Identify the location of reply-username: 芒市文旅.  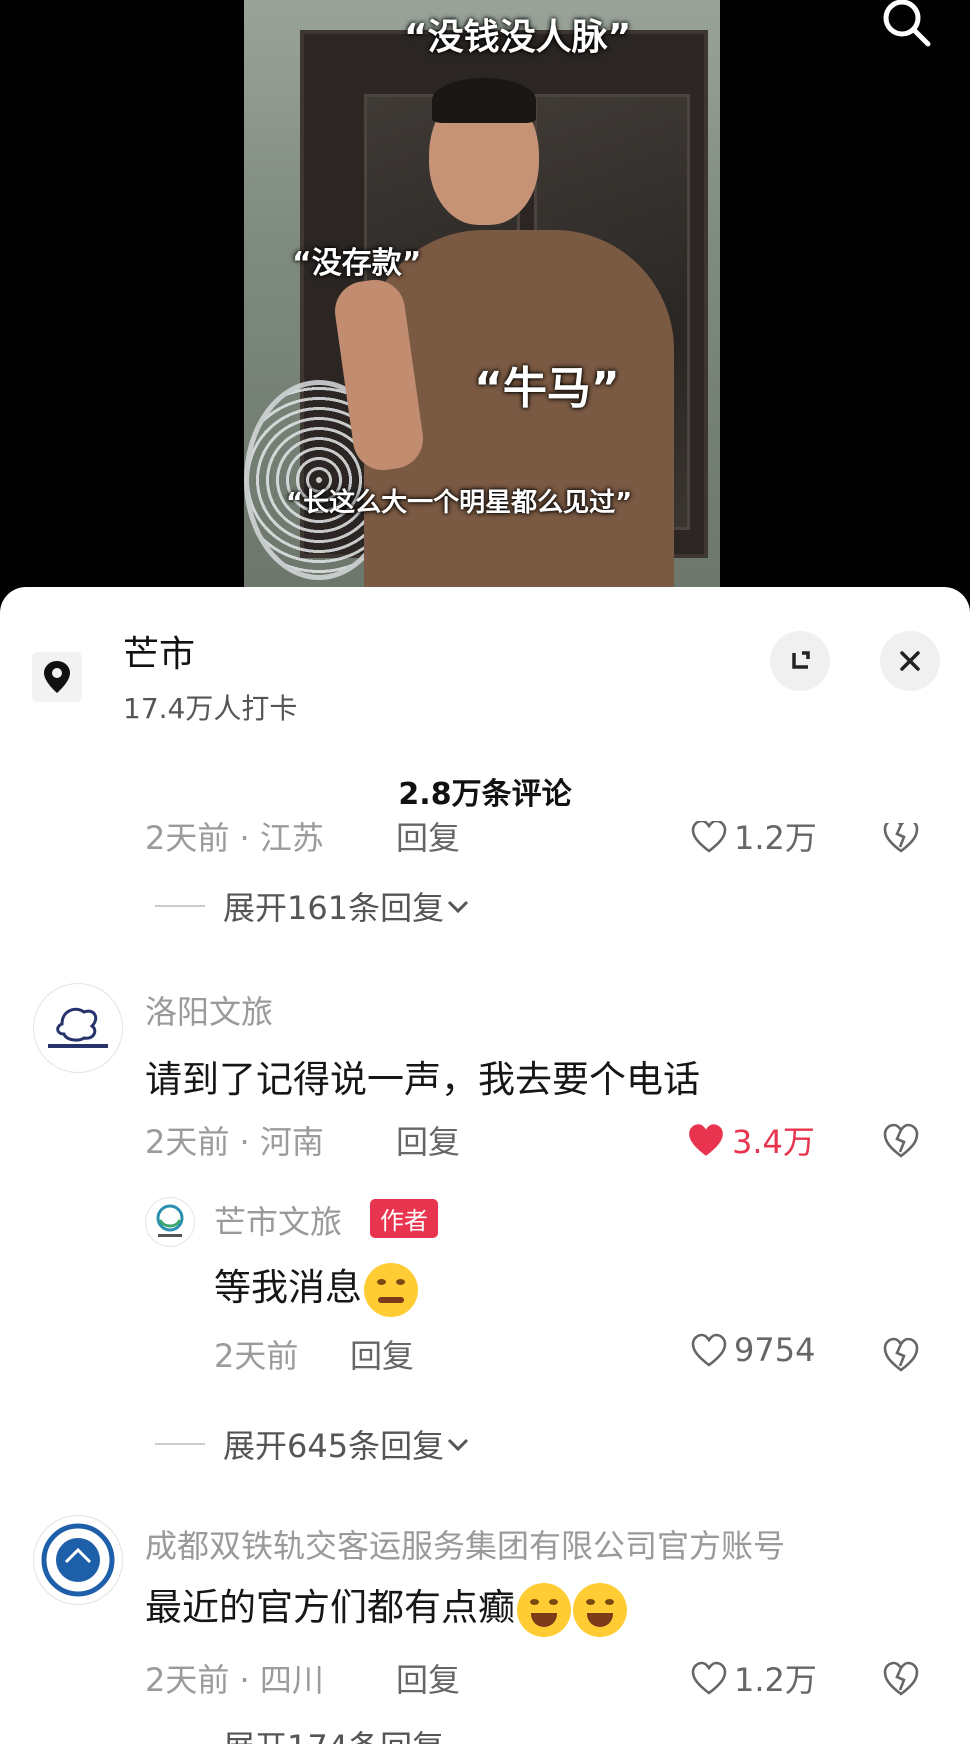
(278, 1220).